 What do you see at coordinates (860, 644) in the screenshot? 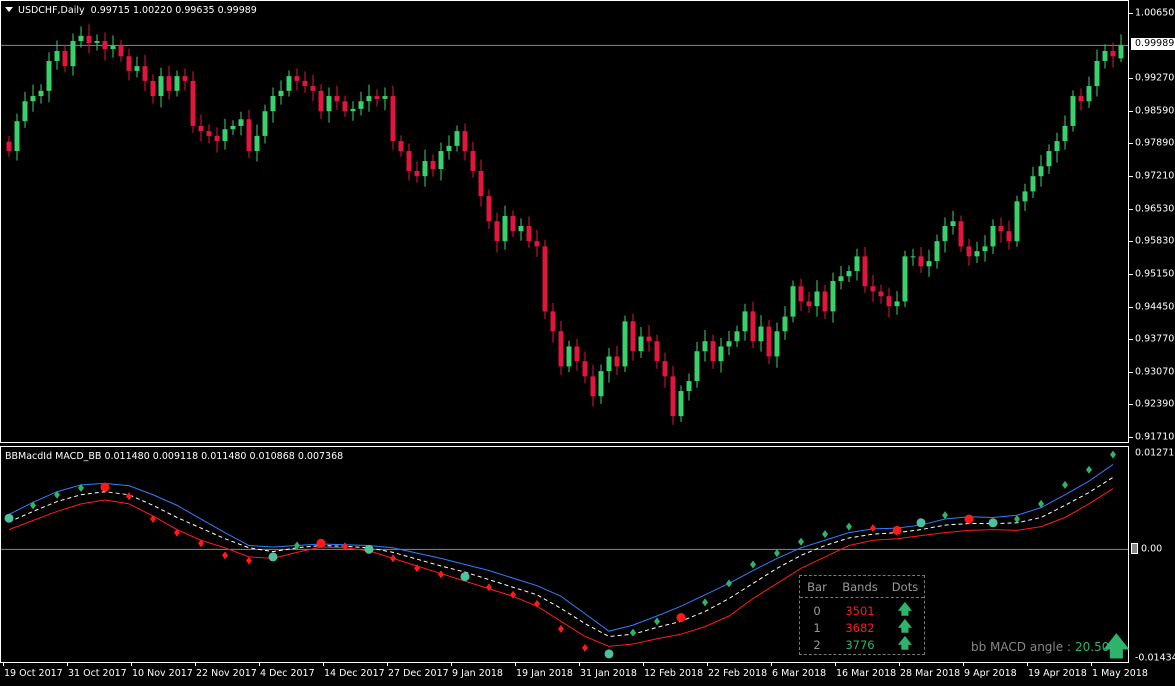
I see `bands-value: 3776` at bounding box center [860, 644].